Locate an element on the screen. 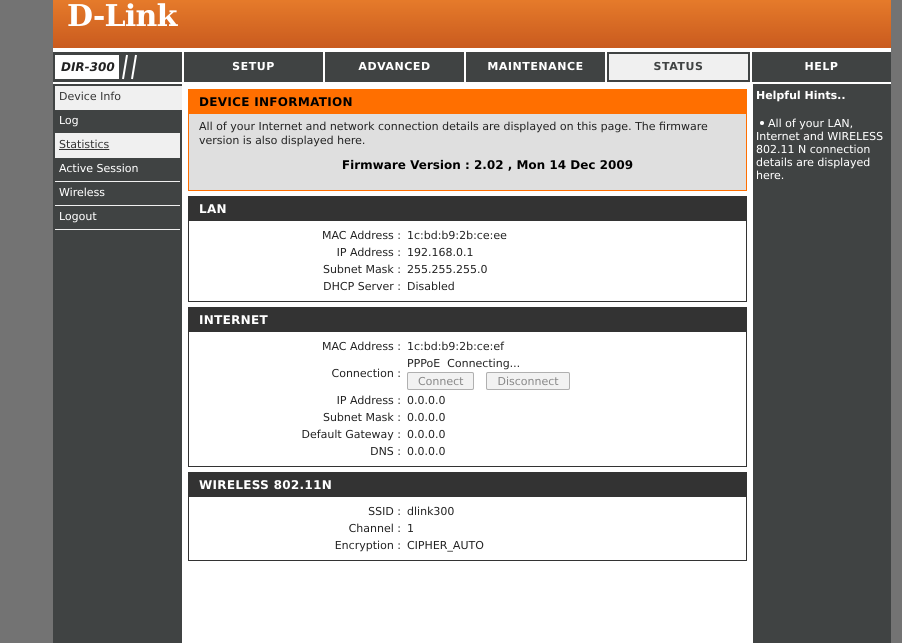 The height and width of the screenshot is (643, 902). field-label: SSID : is located at coordinates (384, 512).